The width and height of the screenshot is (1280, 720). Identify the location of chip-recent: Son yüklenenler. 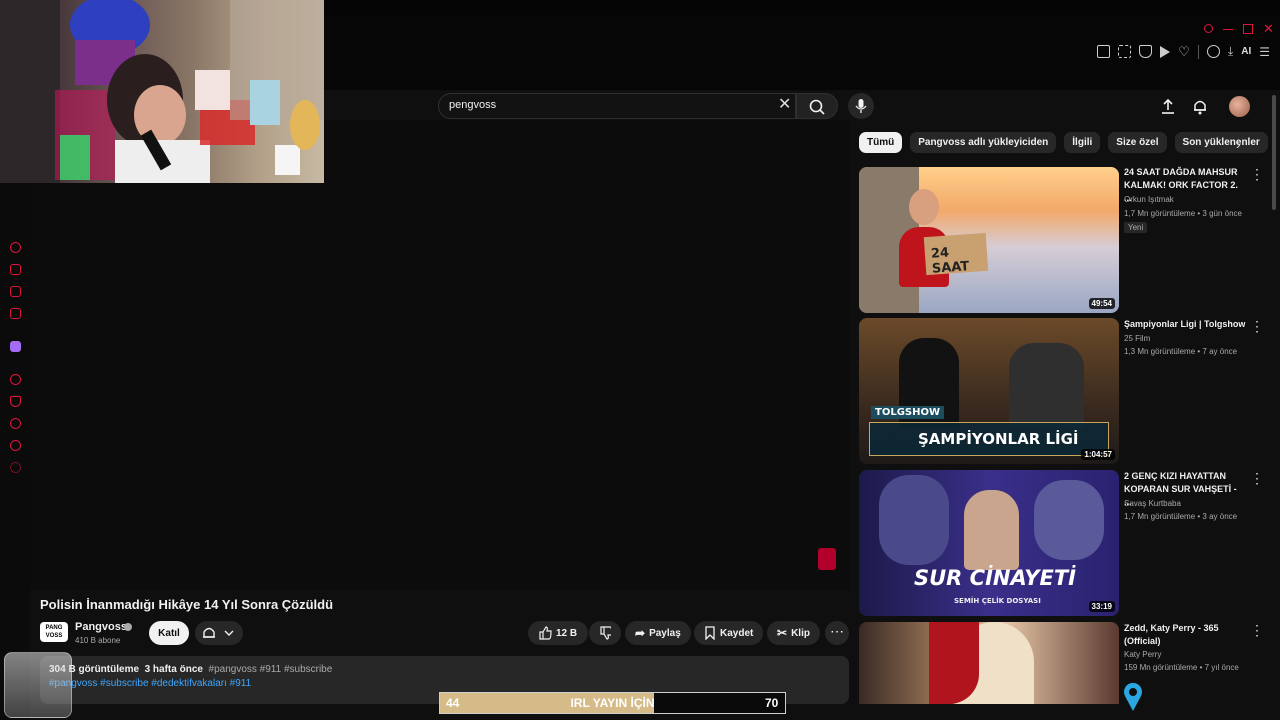
(1221, 142).